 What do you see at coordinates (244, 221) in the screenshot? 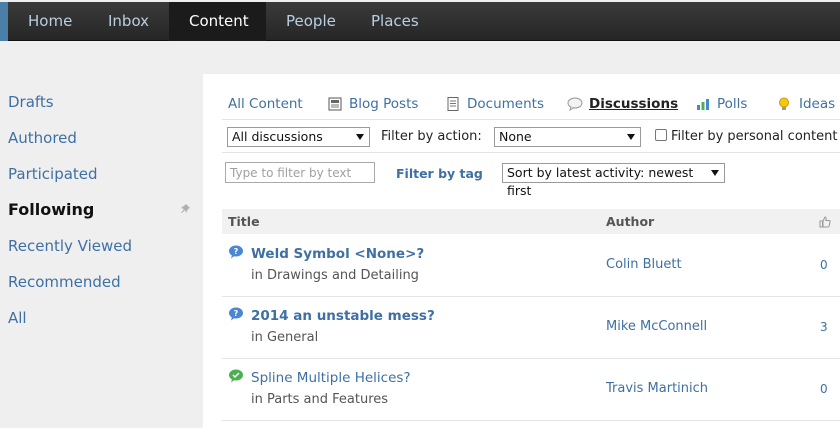
I see `column-title: Title` at bounding box center [244, 221].